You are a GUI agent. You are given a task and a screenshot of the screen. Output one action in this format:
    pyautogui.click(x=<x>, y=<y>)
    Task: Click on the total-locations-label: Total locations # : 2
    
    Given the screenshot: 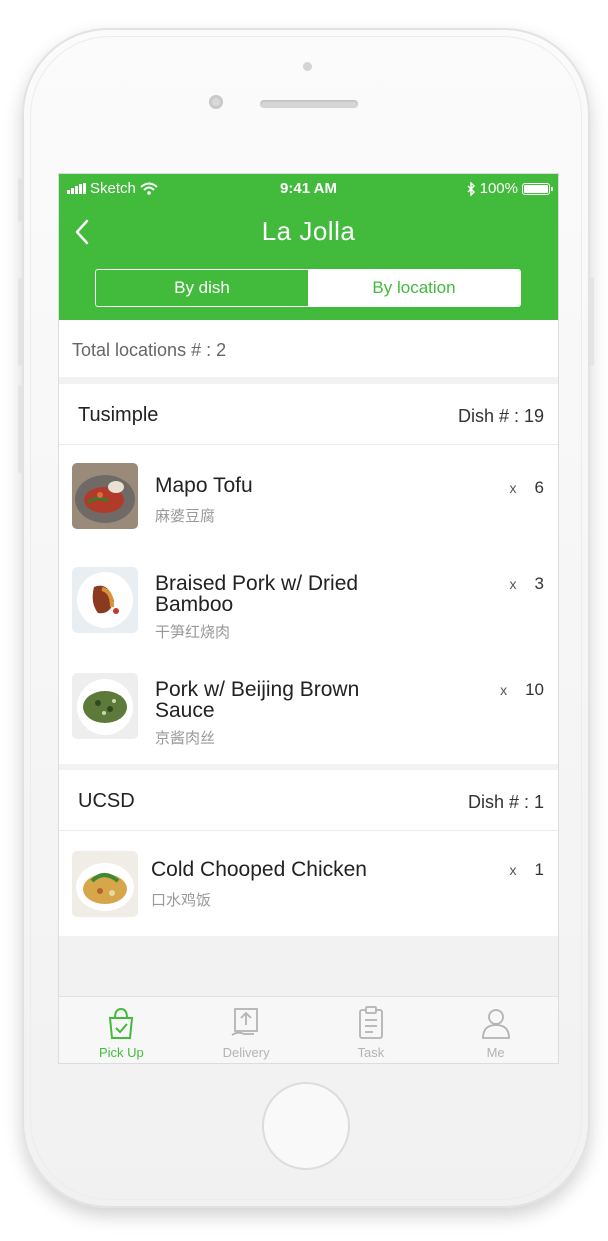 What is the action you would take?
    pyautogui.click(x=149, y=350)
    